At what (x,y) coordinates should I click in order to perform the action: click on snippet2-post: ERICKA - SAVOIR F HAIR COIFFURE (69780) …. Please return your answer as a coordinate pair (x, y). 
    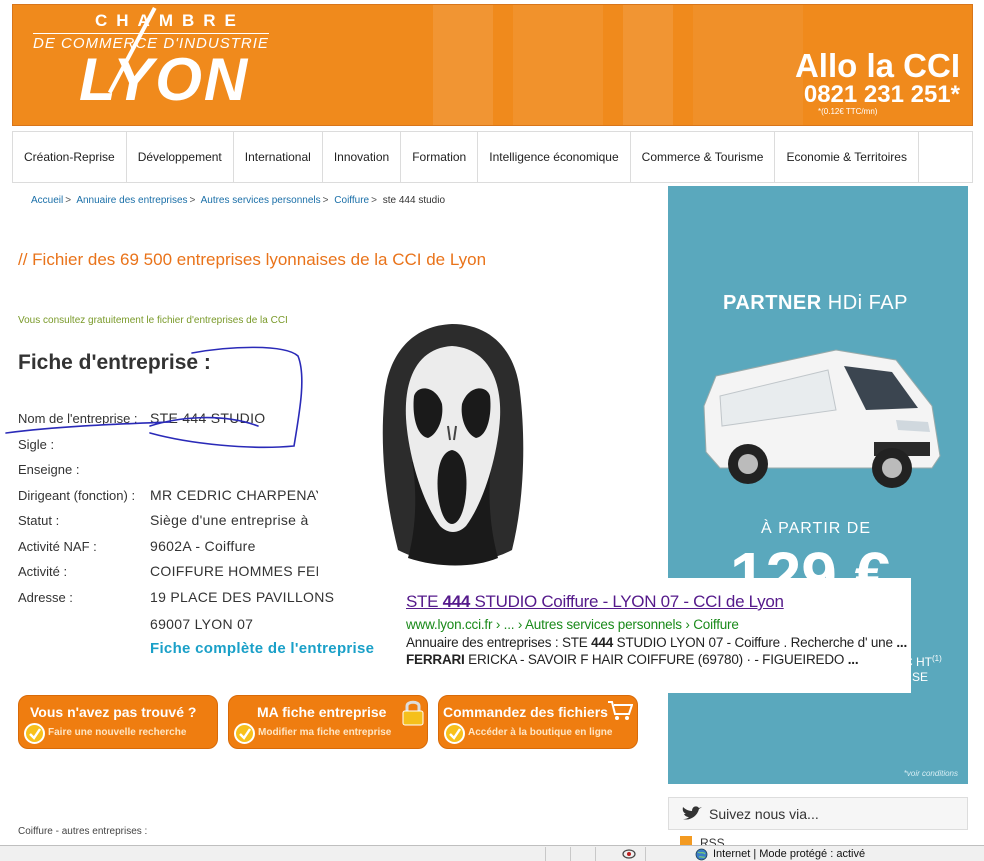
    Looking at the image, I should click on (656, 659).